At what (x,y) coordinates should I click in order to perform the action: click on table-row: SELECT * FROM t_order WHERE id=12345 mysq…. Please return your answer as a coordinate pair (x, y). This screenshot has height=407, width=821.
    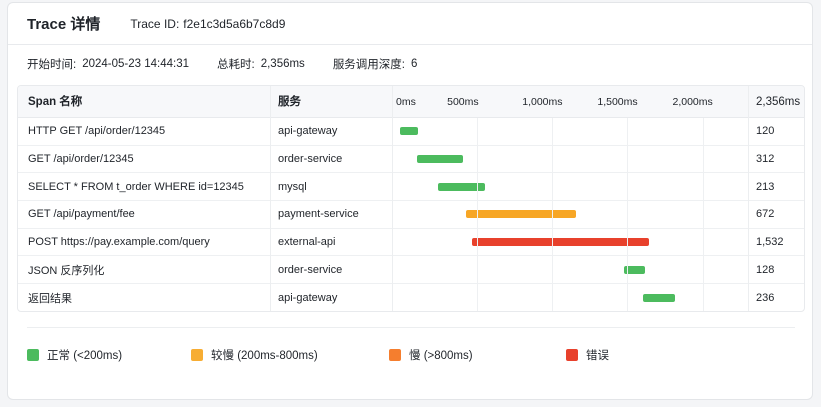
    Looking at the image, I should click on (411, 187).